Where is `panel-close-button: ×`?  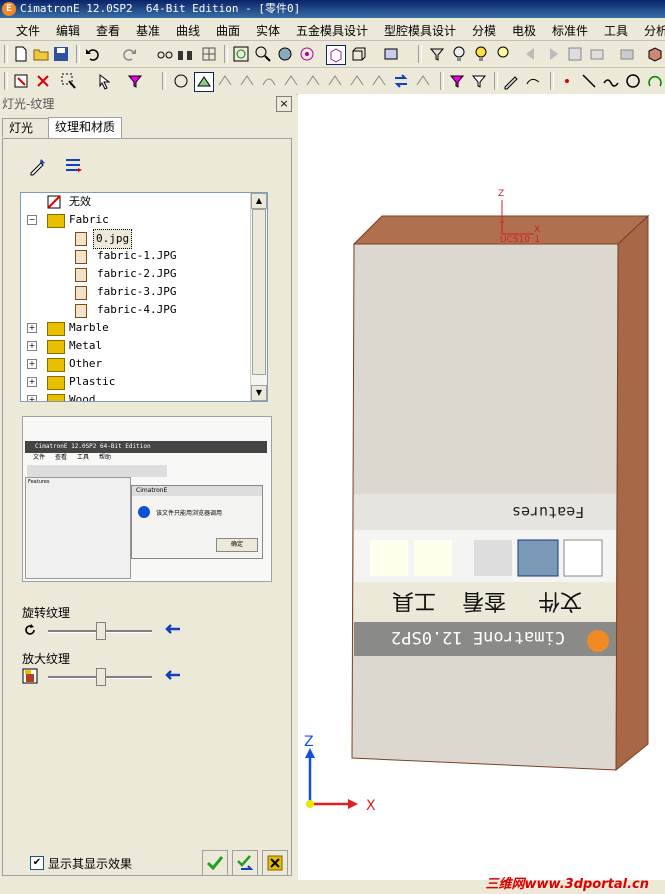 panel-close-button: × is located at coordinates (284, 104).